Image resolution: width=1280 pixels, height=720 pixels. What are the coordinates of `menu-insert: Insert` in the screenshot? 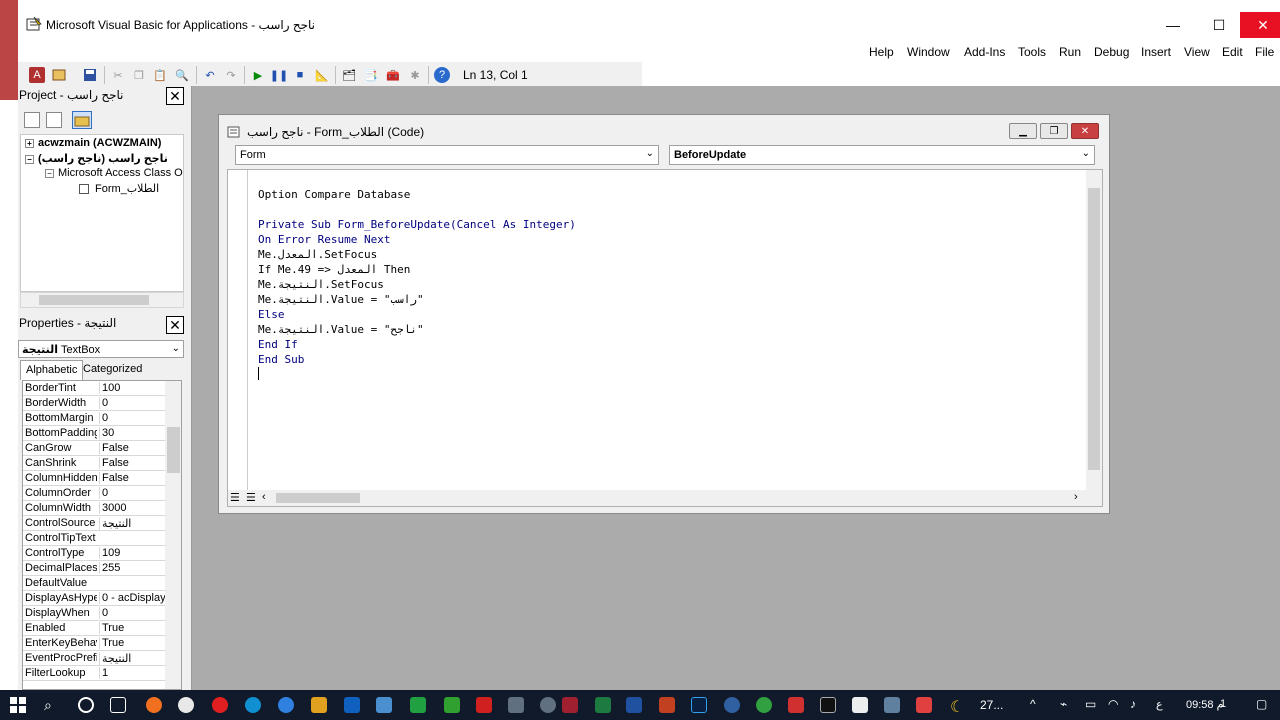 It's located at (1156, 52).